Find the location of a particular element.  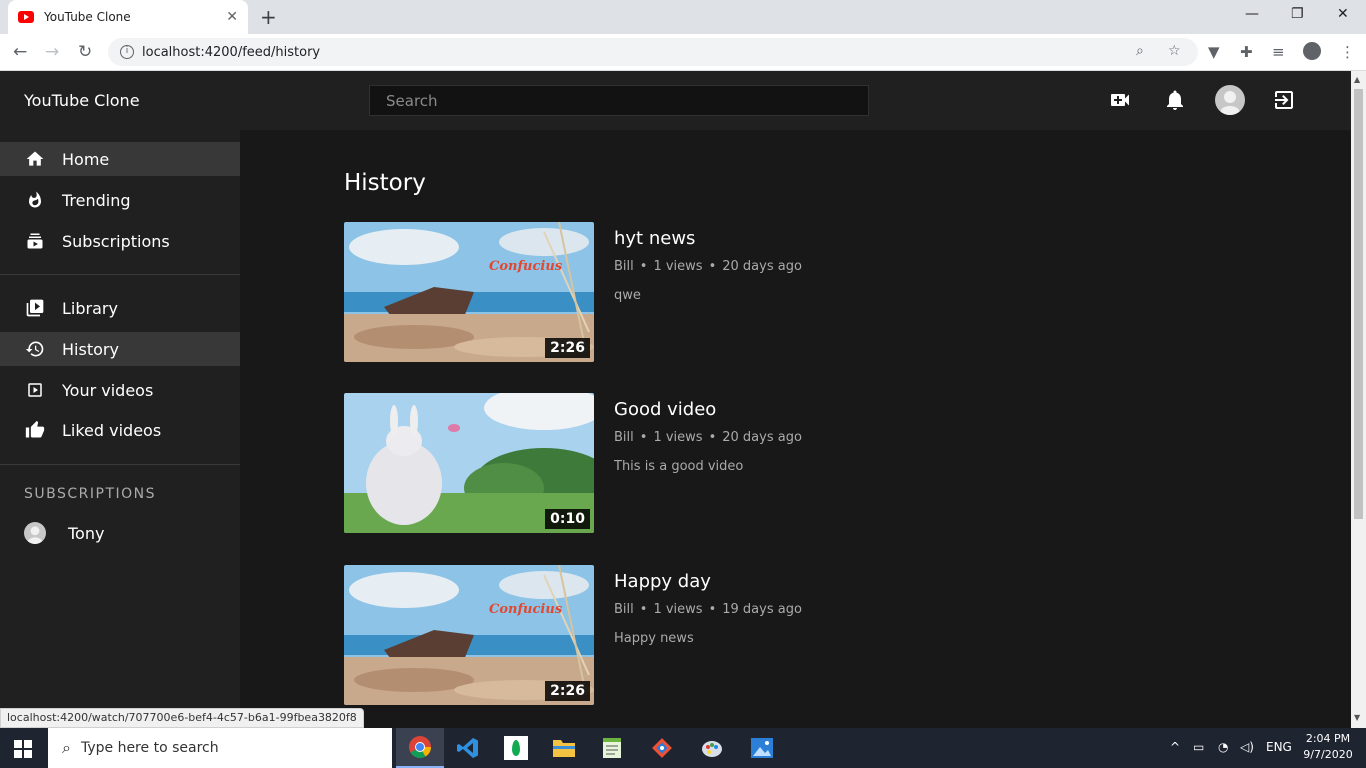

restore-icon: ❐ is located at coordinates (1297, 14).